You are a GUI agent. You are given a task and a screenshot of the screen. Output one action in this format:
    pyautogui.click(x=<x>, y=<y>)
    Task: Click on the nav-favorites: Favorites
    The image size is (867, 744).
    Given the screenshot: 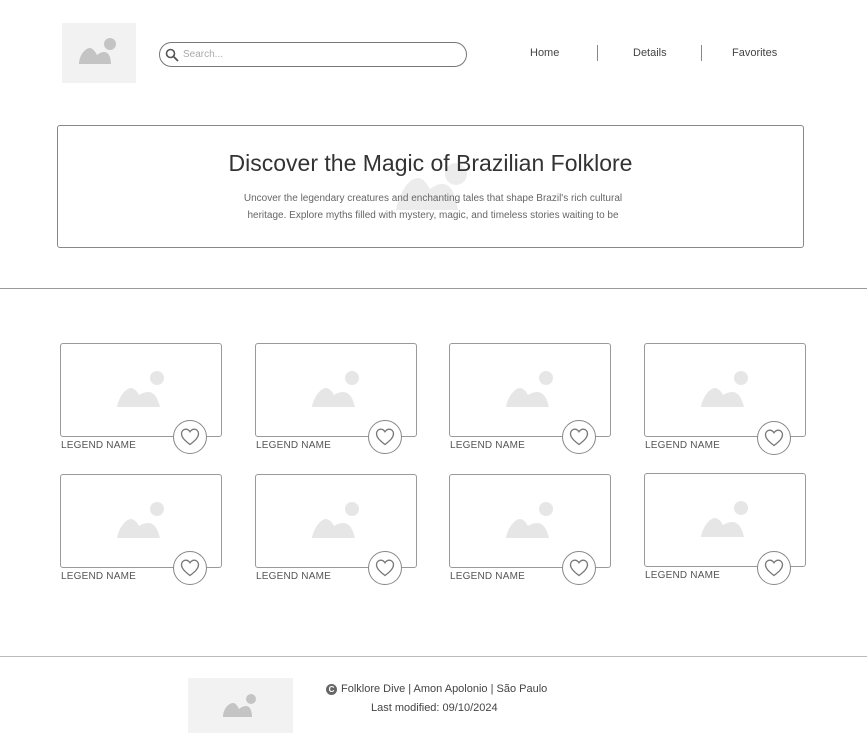 What is the action you would take?
    pyautogui.click(x=754, y=53)
    